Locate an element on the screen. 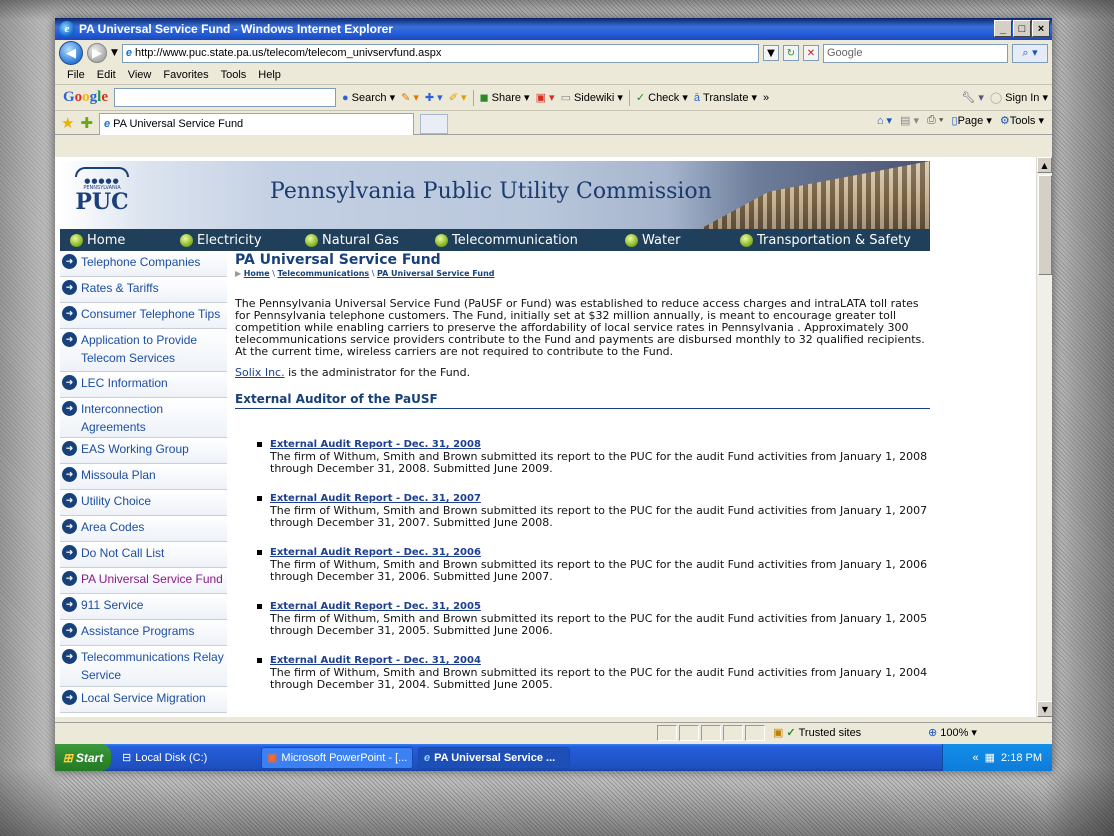 The height and width of the screenshot is (836, 1114). sidebar-item-eas-working-group: ➜ EAS Working Group is located at coordinates (143, 451).